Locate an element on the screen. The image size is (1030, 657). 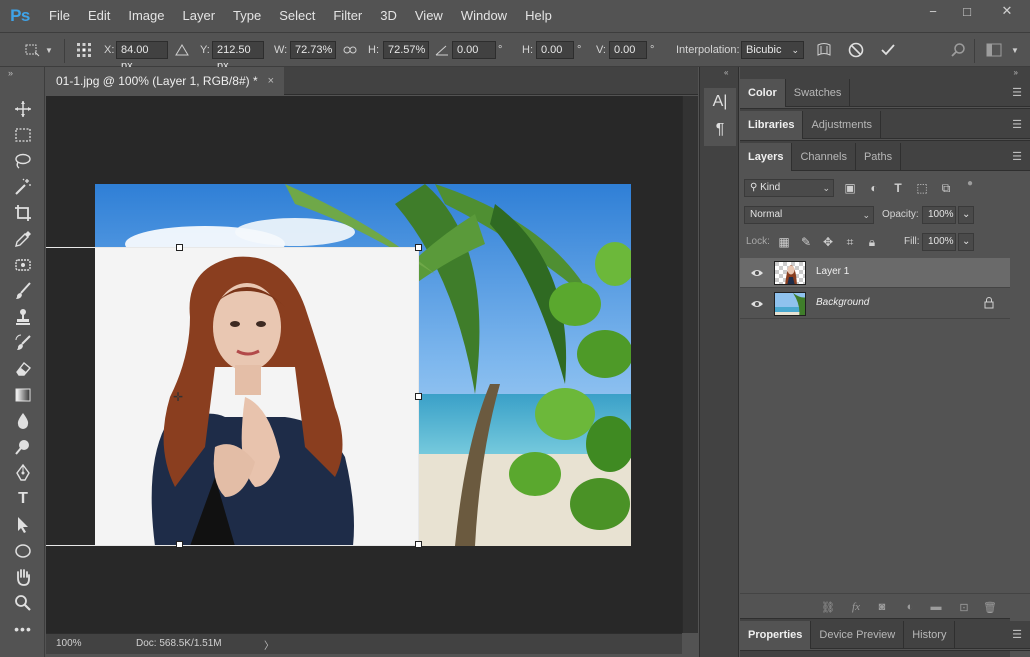
character-panel-icon: A| is located at coordinates (720, 102).